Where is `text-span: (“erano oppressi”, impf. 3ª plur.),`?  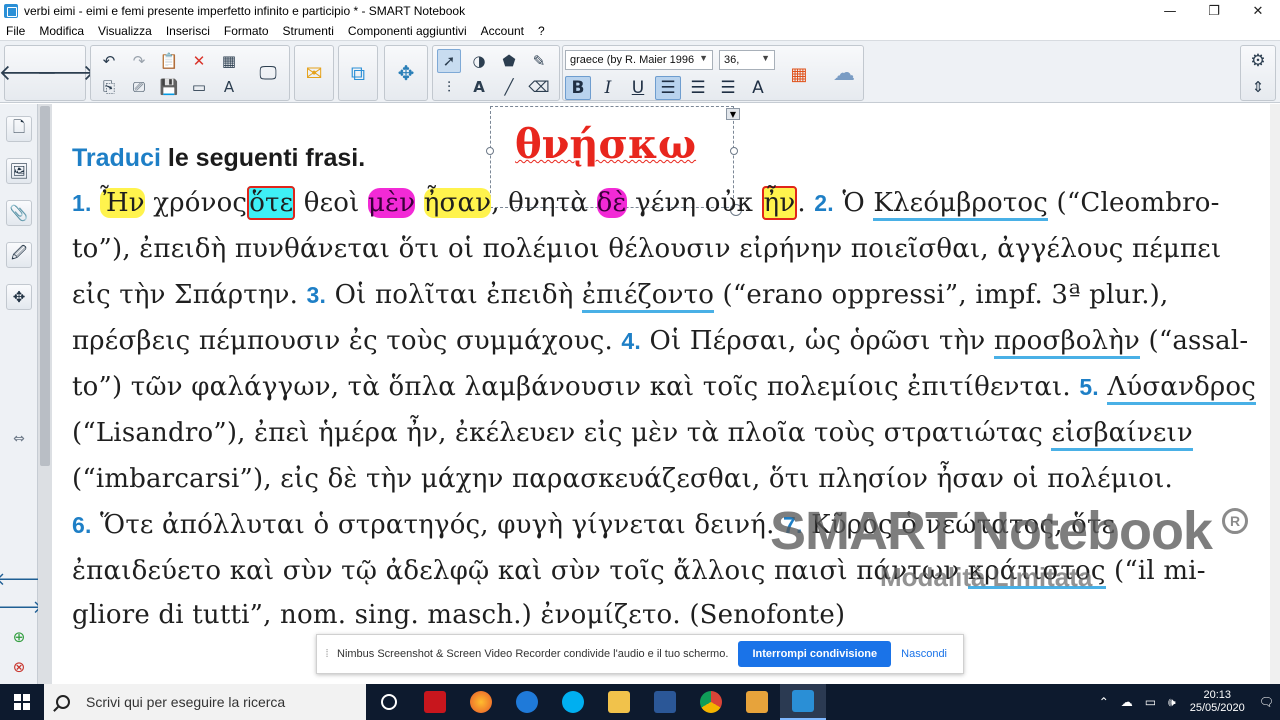
text-span: (“erano oppressi”, impf. 3ª plur.), is located at coordinates (941, 295).